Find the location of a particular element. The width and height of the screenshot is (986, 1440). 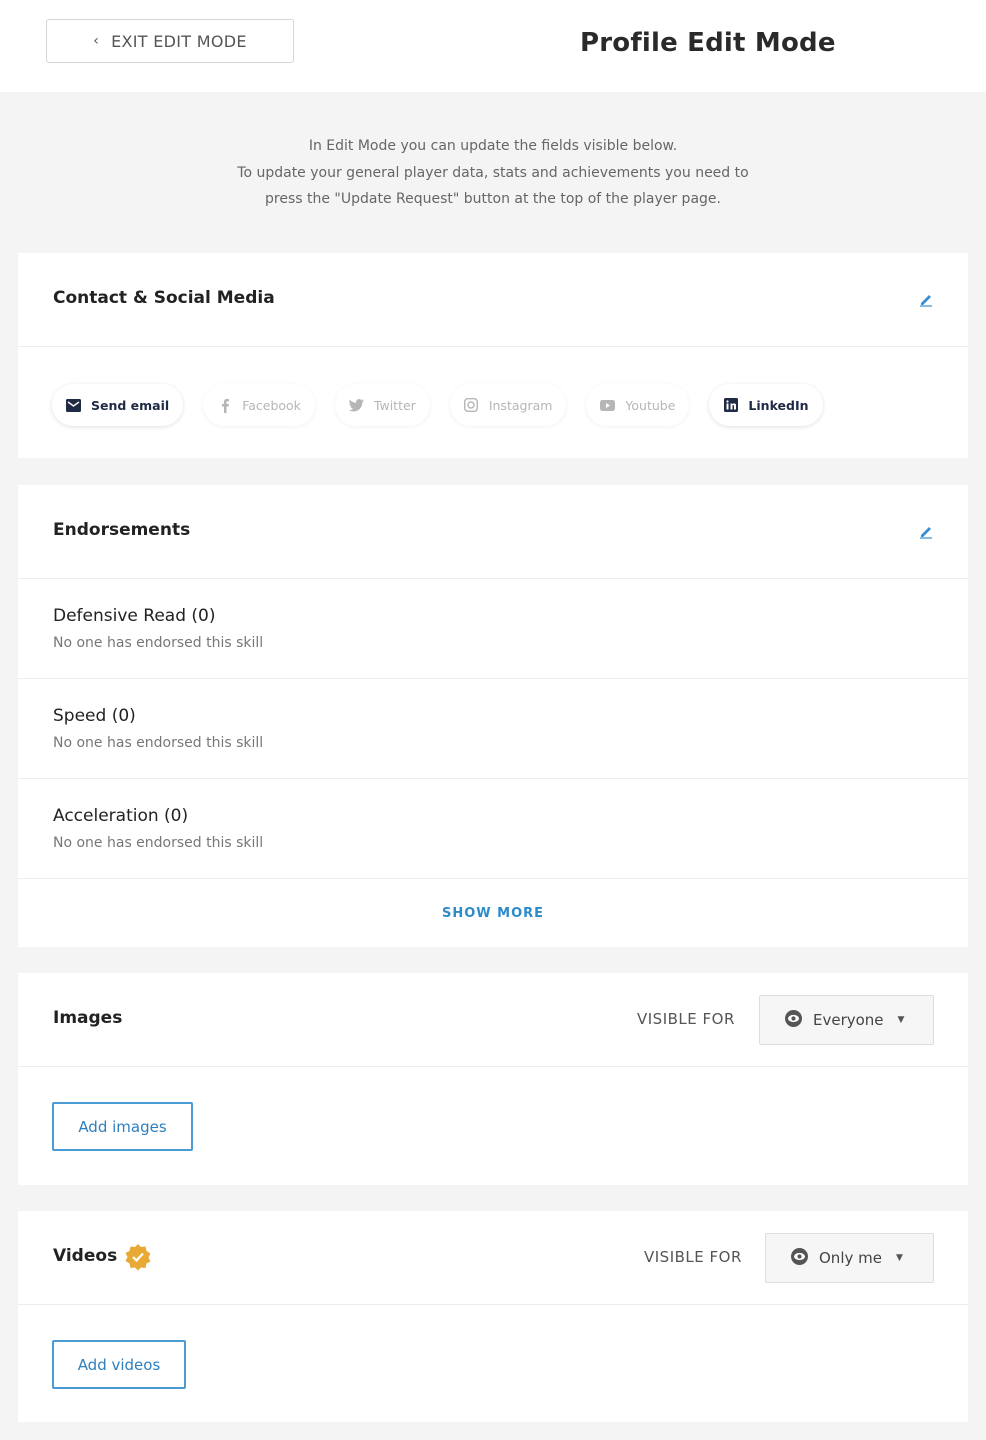

add-videos-button: Add videos is located at coordinates (119, 1364).